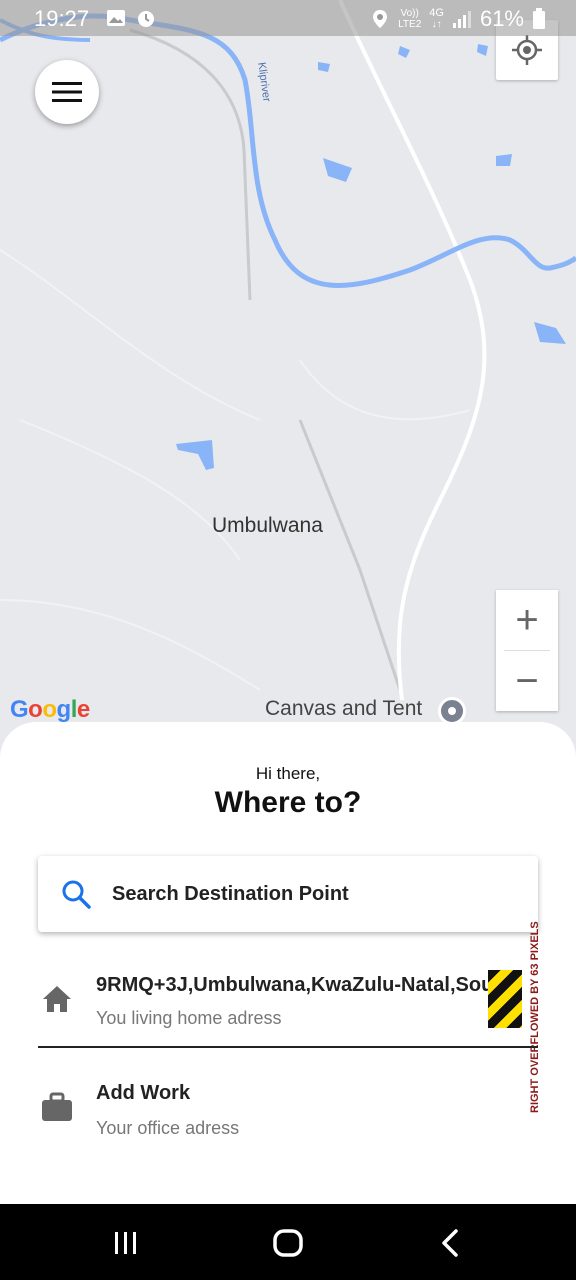  What do you see at coordinates (461, 19) in the screenshot?
I see `signal-icon` at bounding box center [461, 19].